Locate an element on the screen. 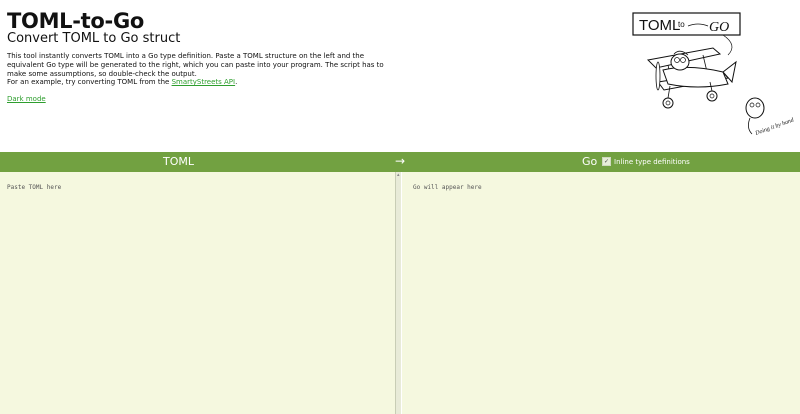  splitter-grip-icon: ▴ is located at coordinates (398, 175).